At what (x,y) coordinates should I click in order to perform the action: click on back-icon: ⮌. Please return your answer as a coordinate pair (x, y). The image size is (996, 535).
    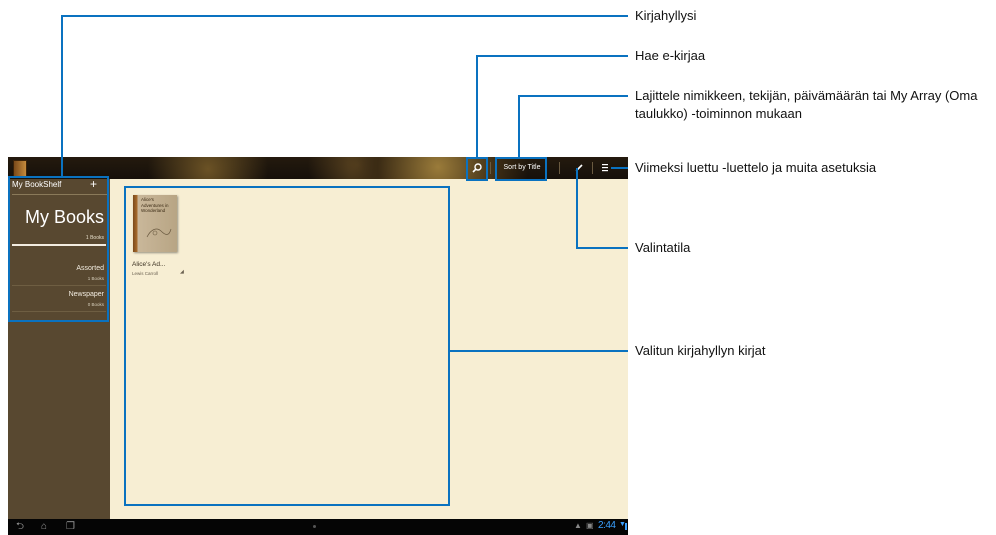
    Looking at the image, I should click on (20, 527).